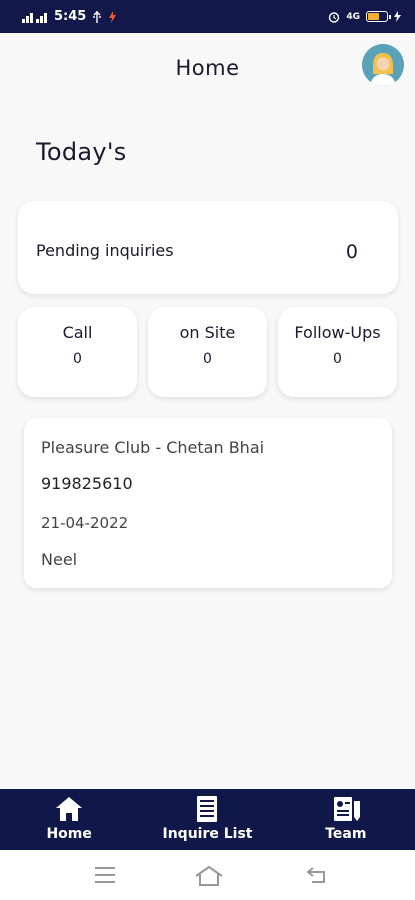 The image size is (415, 900). What do you see at coordinates (397, 16) in the screenshot?
I see `bolt-icon` at bounding box center [397, 16].